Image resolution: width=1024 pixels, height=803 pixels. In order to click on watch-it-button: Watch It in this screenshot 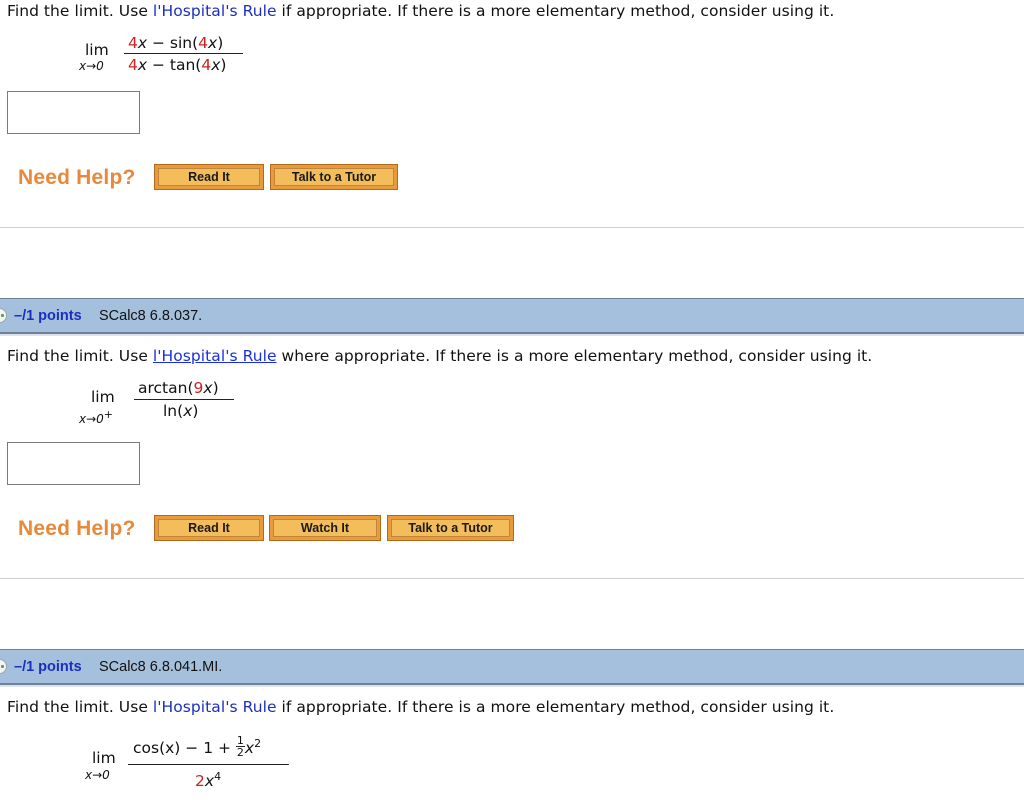, I will do `click(325, 528)`.